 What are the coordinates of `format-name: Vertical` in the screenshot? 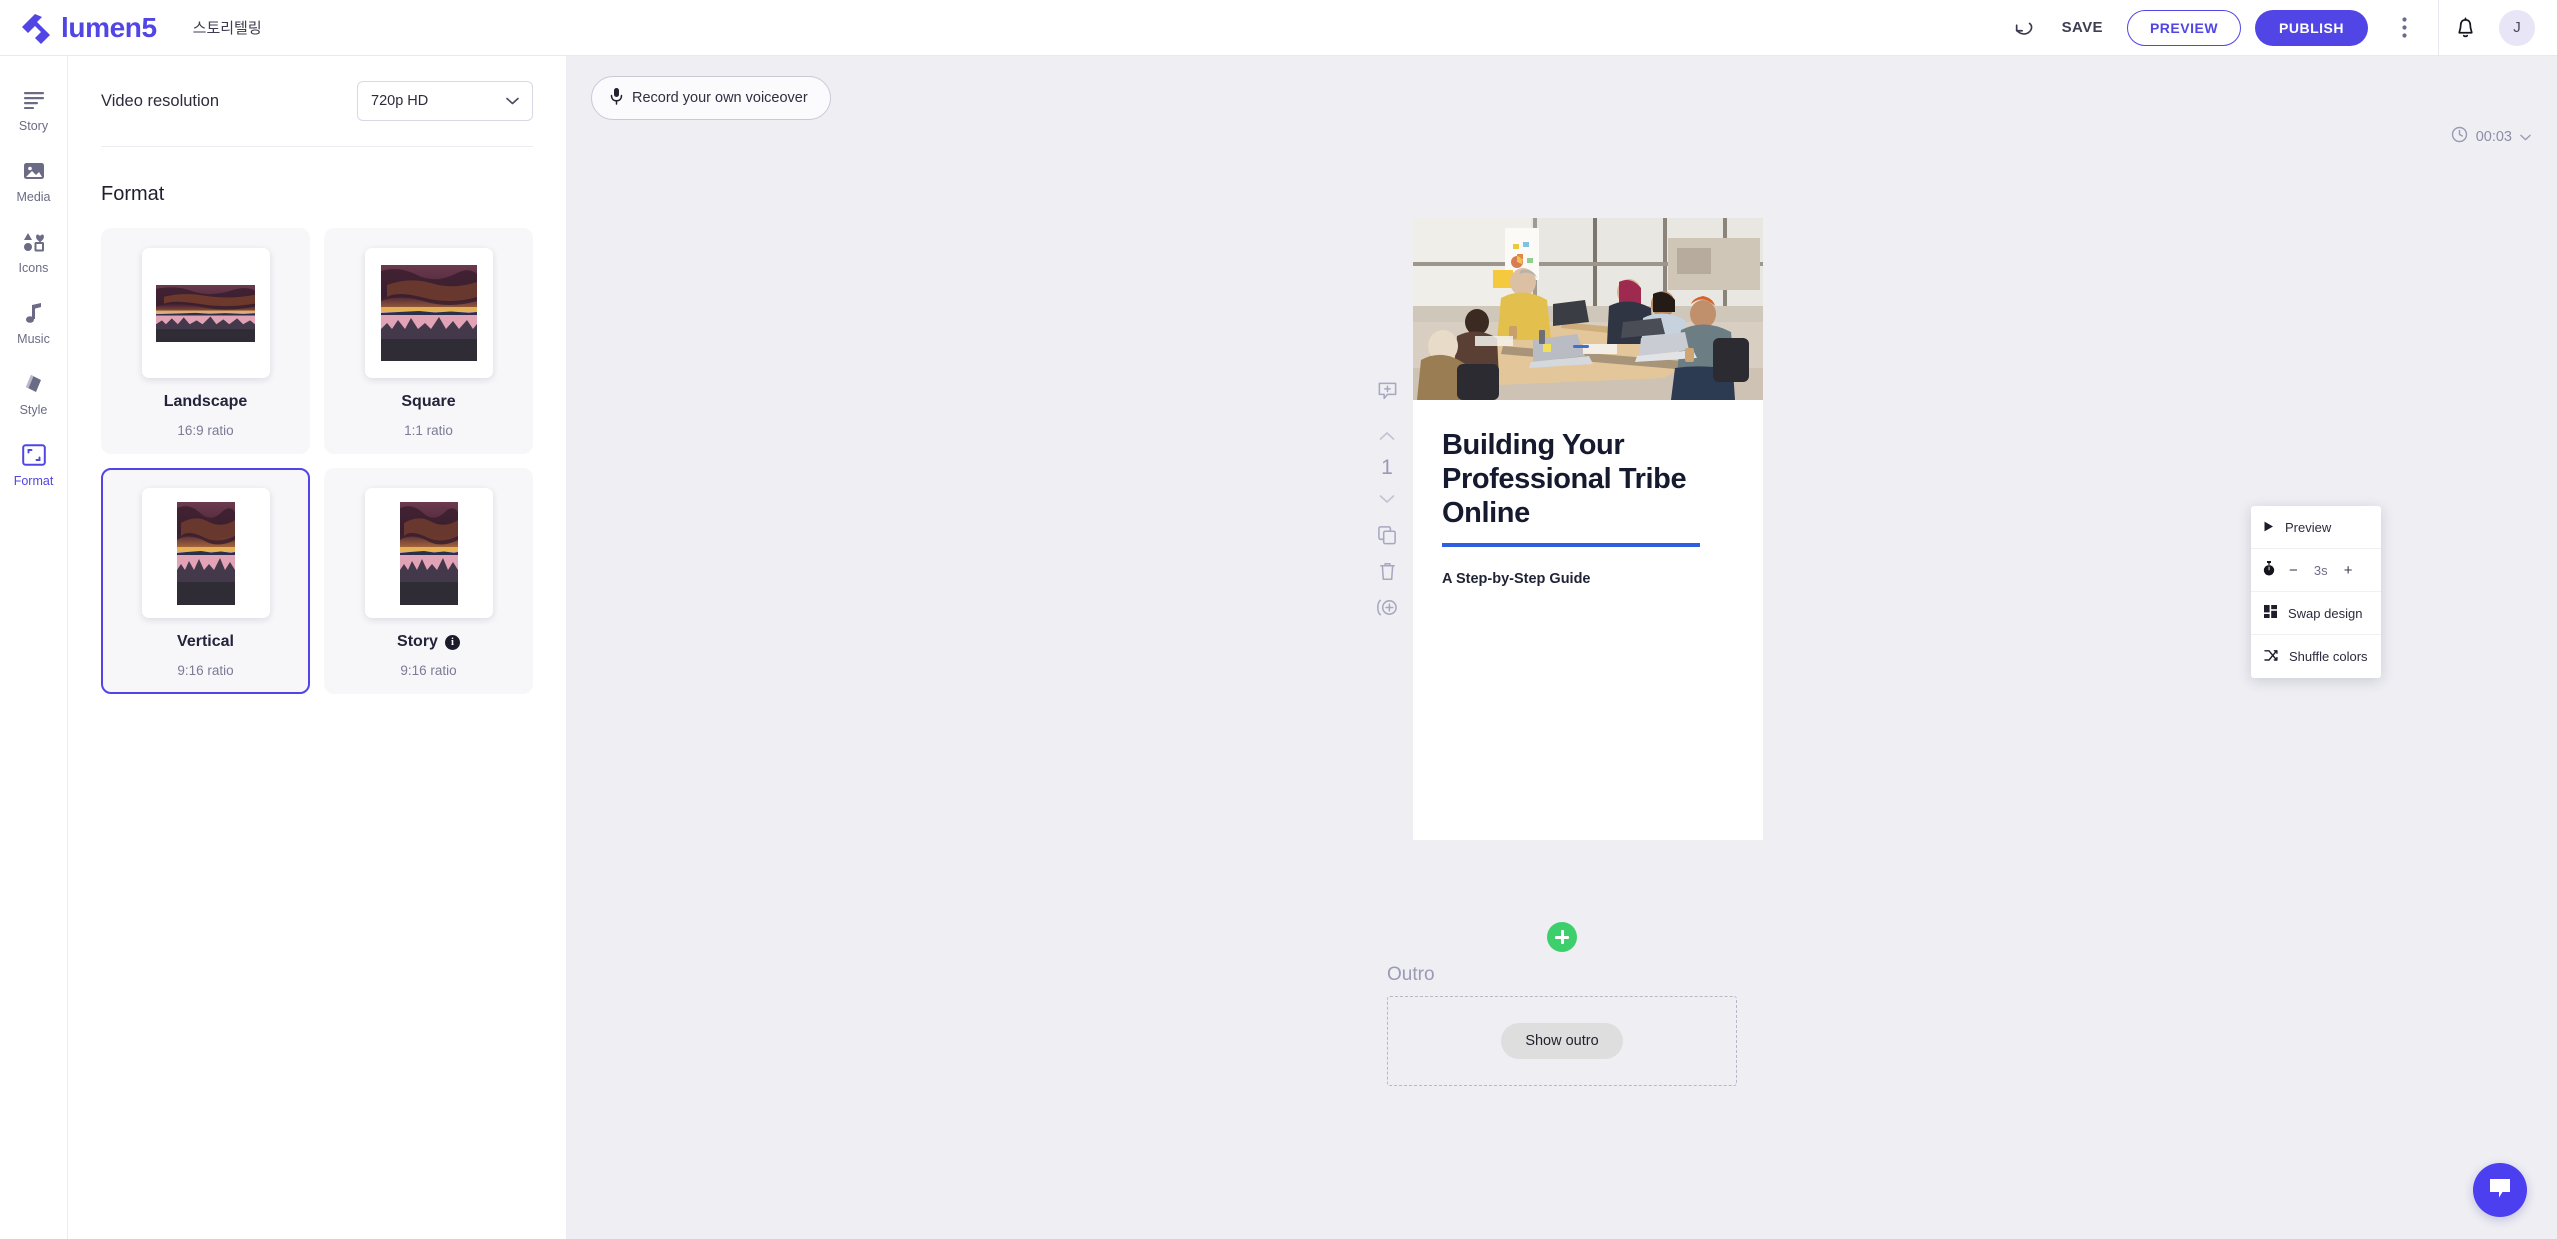 It's located at (205, 642).